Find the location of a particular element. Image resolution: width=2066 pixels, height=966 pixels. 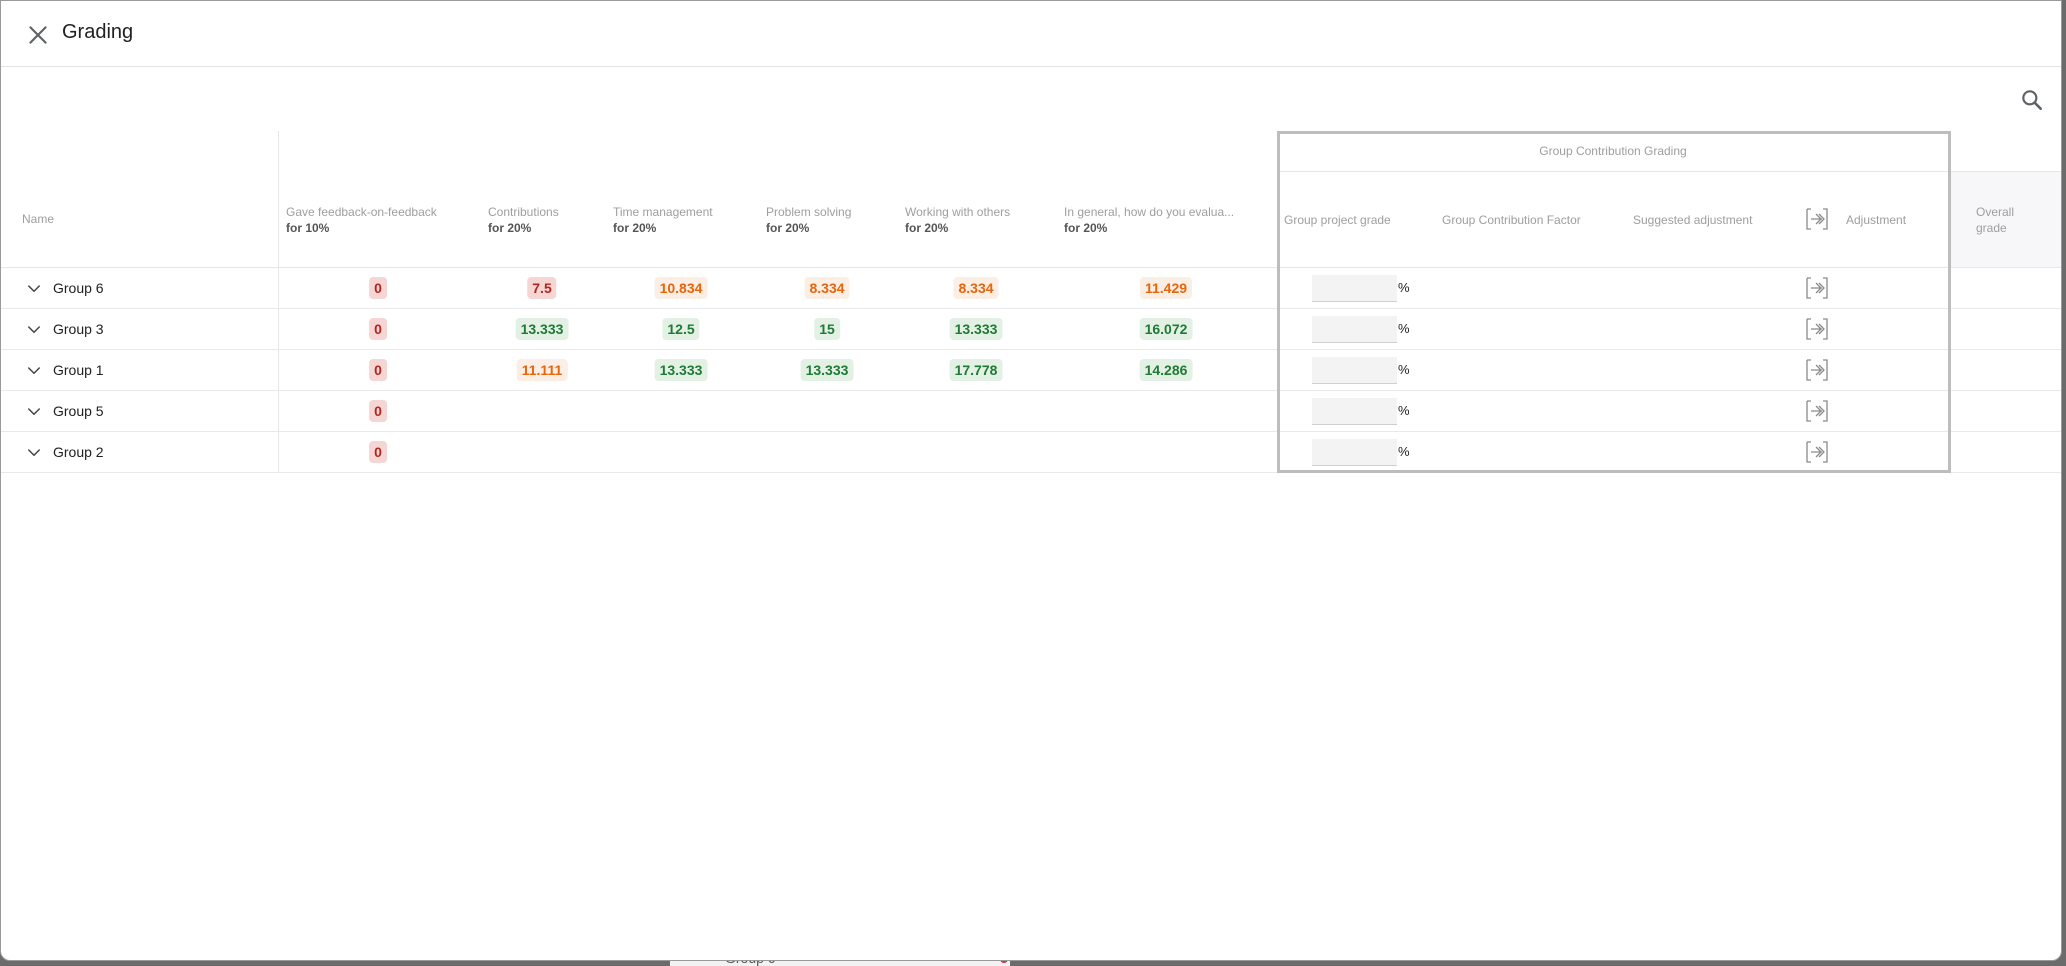

overall-grade-header: Overall grade is located at coordinates (1995, 220).